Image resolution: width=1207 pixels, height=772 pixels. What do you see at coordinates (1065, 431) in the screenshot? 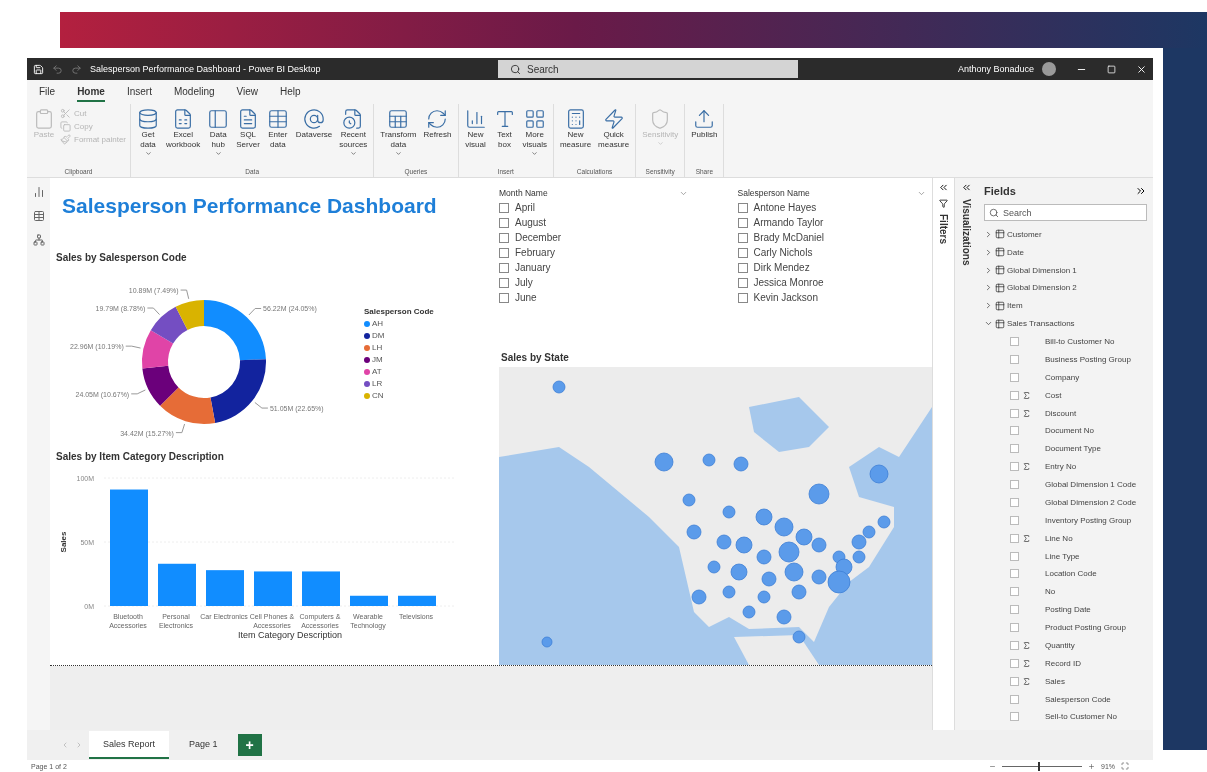
I see `field-item: Document No` at bounding box center [1065, 431].